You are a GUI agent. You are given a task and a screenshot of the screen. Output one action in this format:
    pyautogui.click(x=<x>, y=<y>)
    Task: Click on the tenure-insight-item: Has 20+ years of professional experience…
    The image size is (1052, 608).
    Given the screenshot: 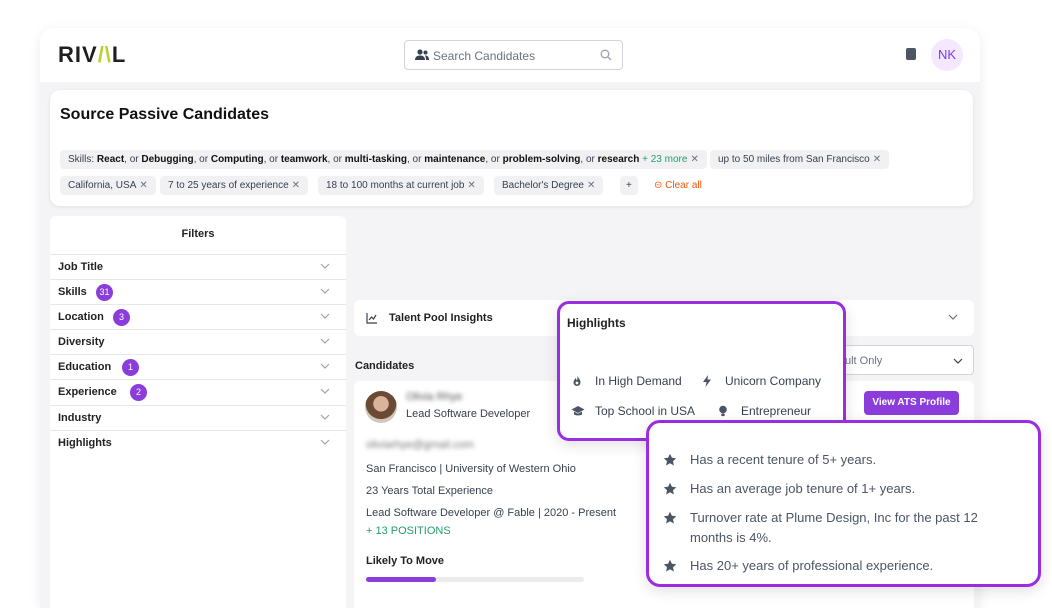 What is the action you would take?
    pyautogui.click(x=843, y=566)
    